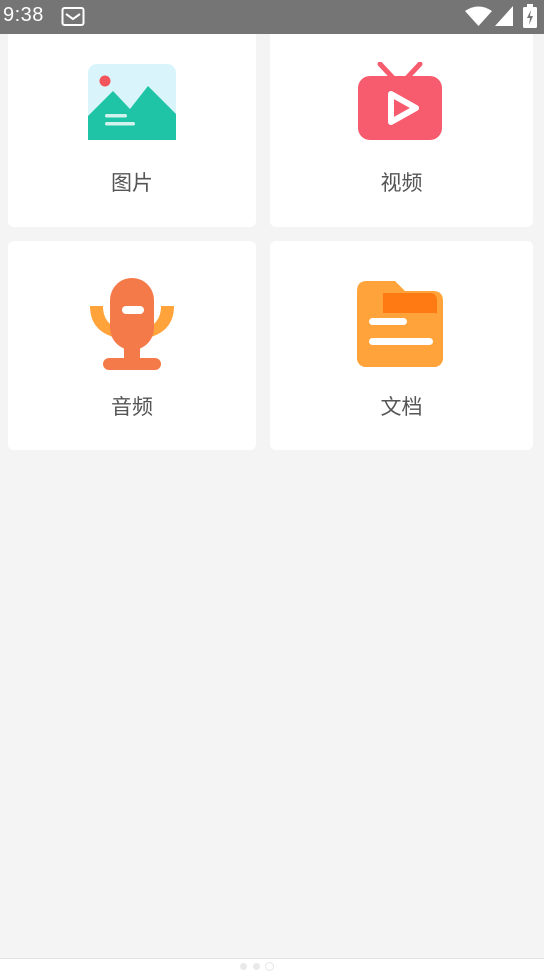 This screenshot has height=980, width=544. I want to click on category-card-documents: 文档, so click(401, 345).